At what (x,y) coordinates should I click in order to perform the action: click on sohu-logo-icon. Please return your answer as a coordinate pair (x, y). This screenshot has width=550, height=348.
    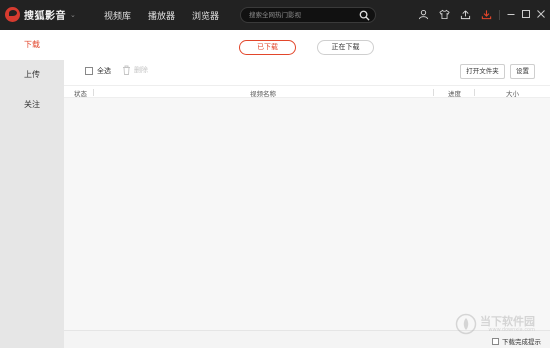
    Looking at the image, I should click on (12, 14).